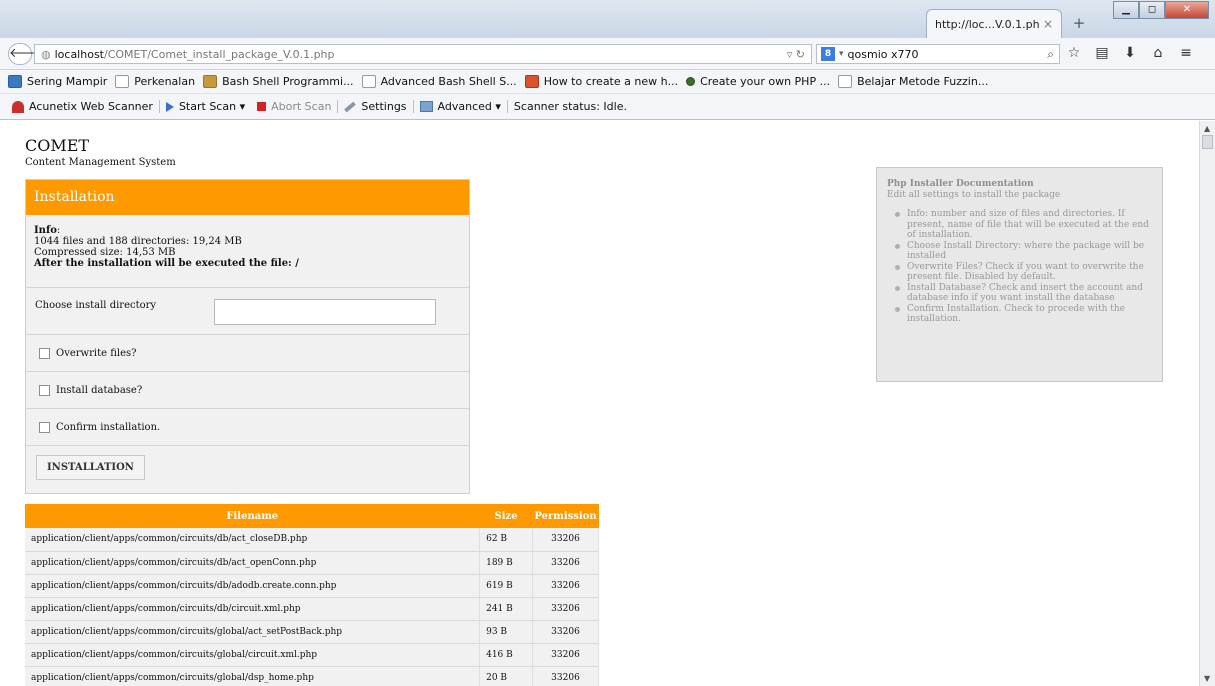 The image size is (1215, 686). I want to click on start-scan-button: Start Scan ▾, so click(204, 106).